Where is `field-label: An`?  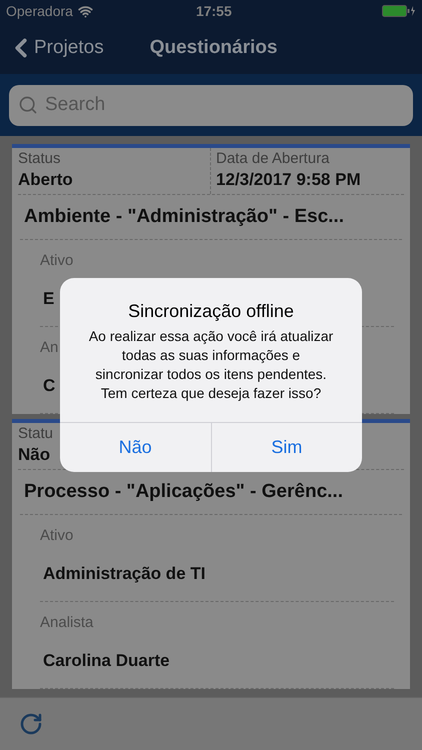 field-label: An is located at coordinates (49, 348).